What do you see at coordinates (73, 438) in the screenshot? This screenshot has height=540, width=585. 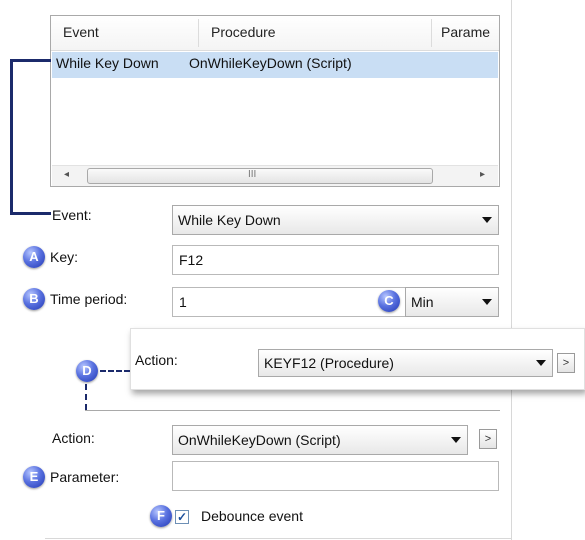 I see `action-label: Action:` at bounding box center [73, 438].